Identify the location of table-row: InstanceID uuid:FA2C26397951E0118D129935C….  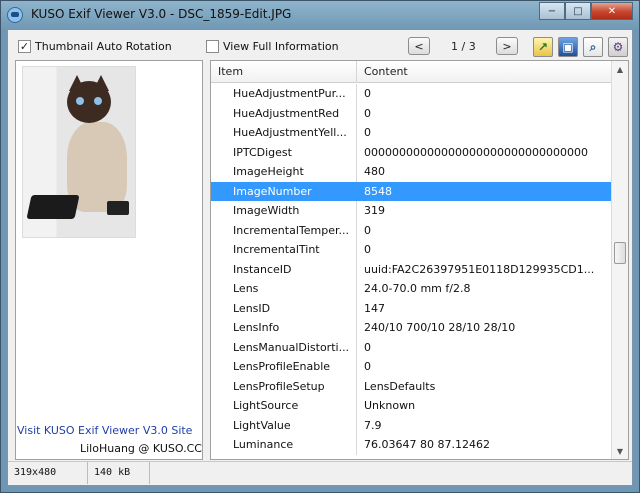
(411, 269).